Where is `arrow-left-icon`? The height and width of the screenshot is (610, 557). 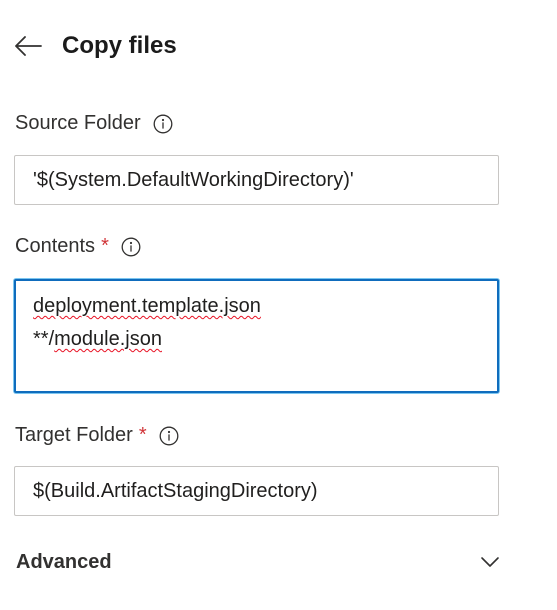 arrow-left-icon is located at coordinates (28, 46).